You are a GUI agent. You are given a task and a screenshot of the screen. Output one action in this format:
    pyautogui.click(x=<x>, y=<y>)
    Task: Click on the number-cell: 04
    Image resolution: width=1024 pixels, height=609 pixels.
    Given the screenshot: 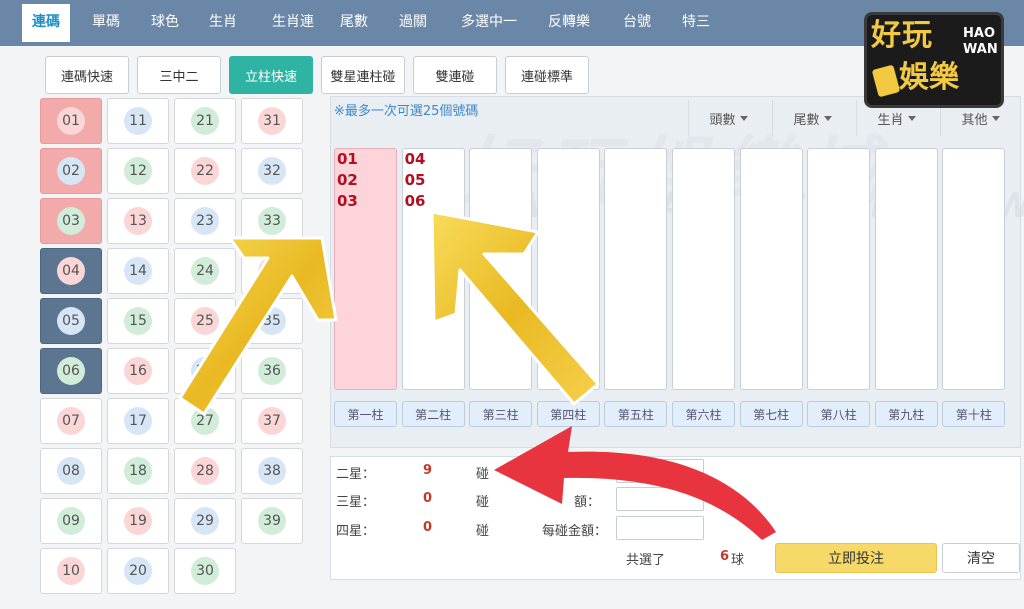 What is the action you would take?
    pyautogui.click(x=71, y=271)
    